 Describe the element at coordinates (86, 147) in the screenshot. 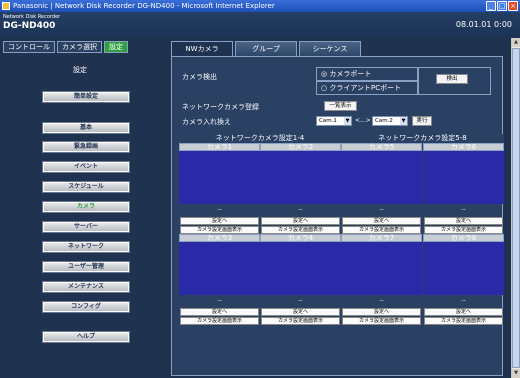

I see `nav-emergency-record: 緊急録画` at that location.